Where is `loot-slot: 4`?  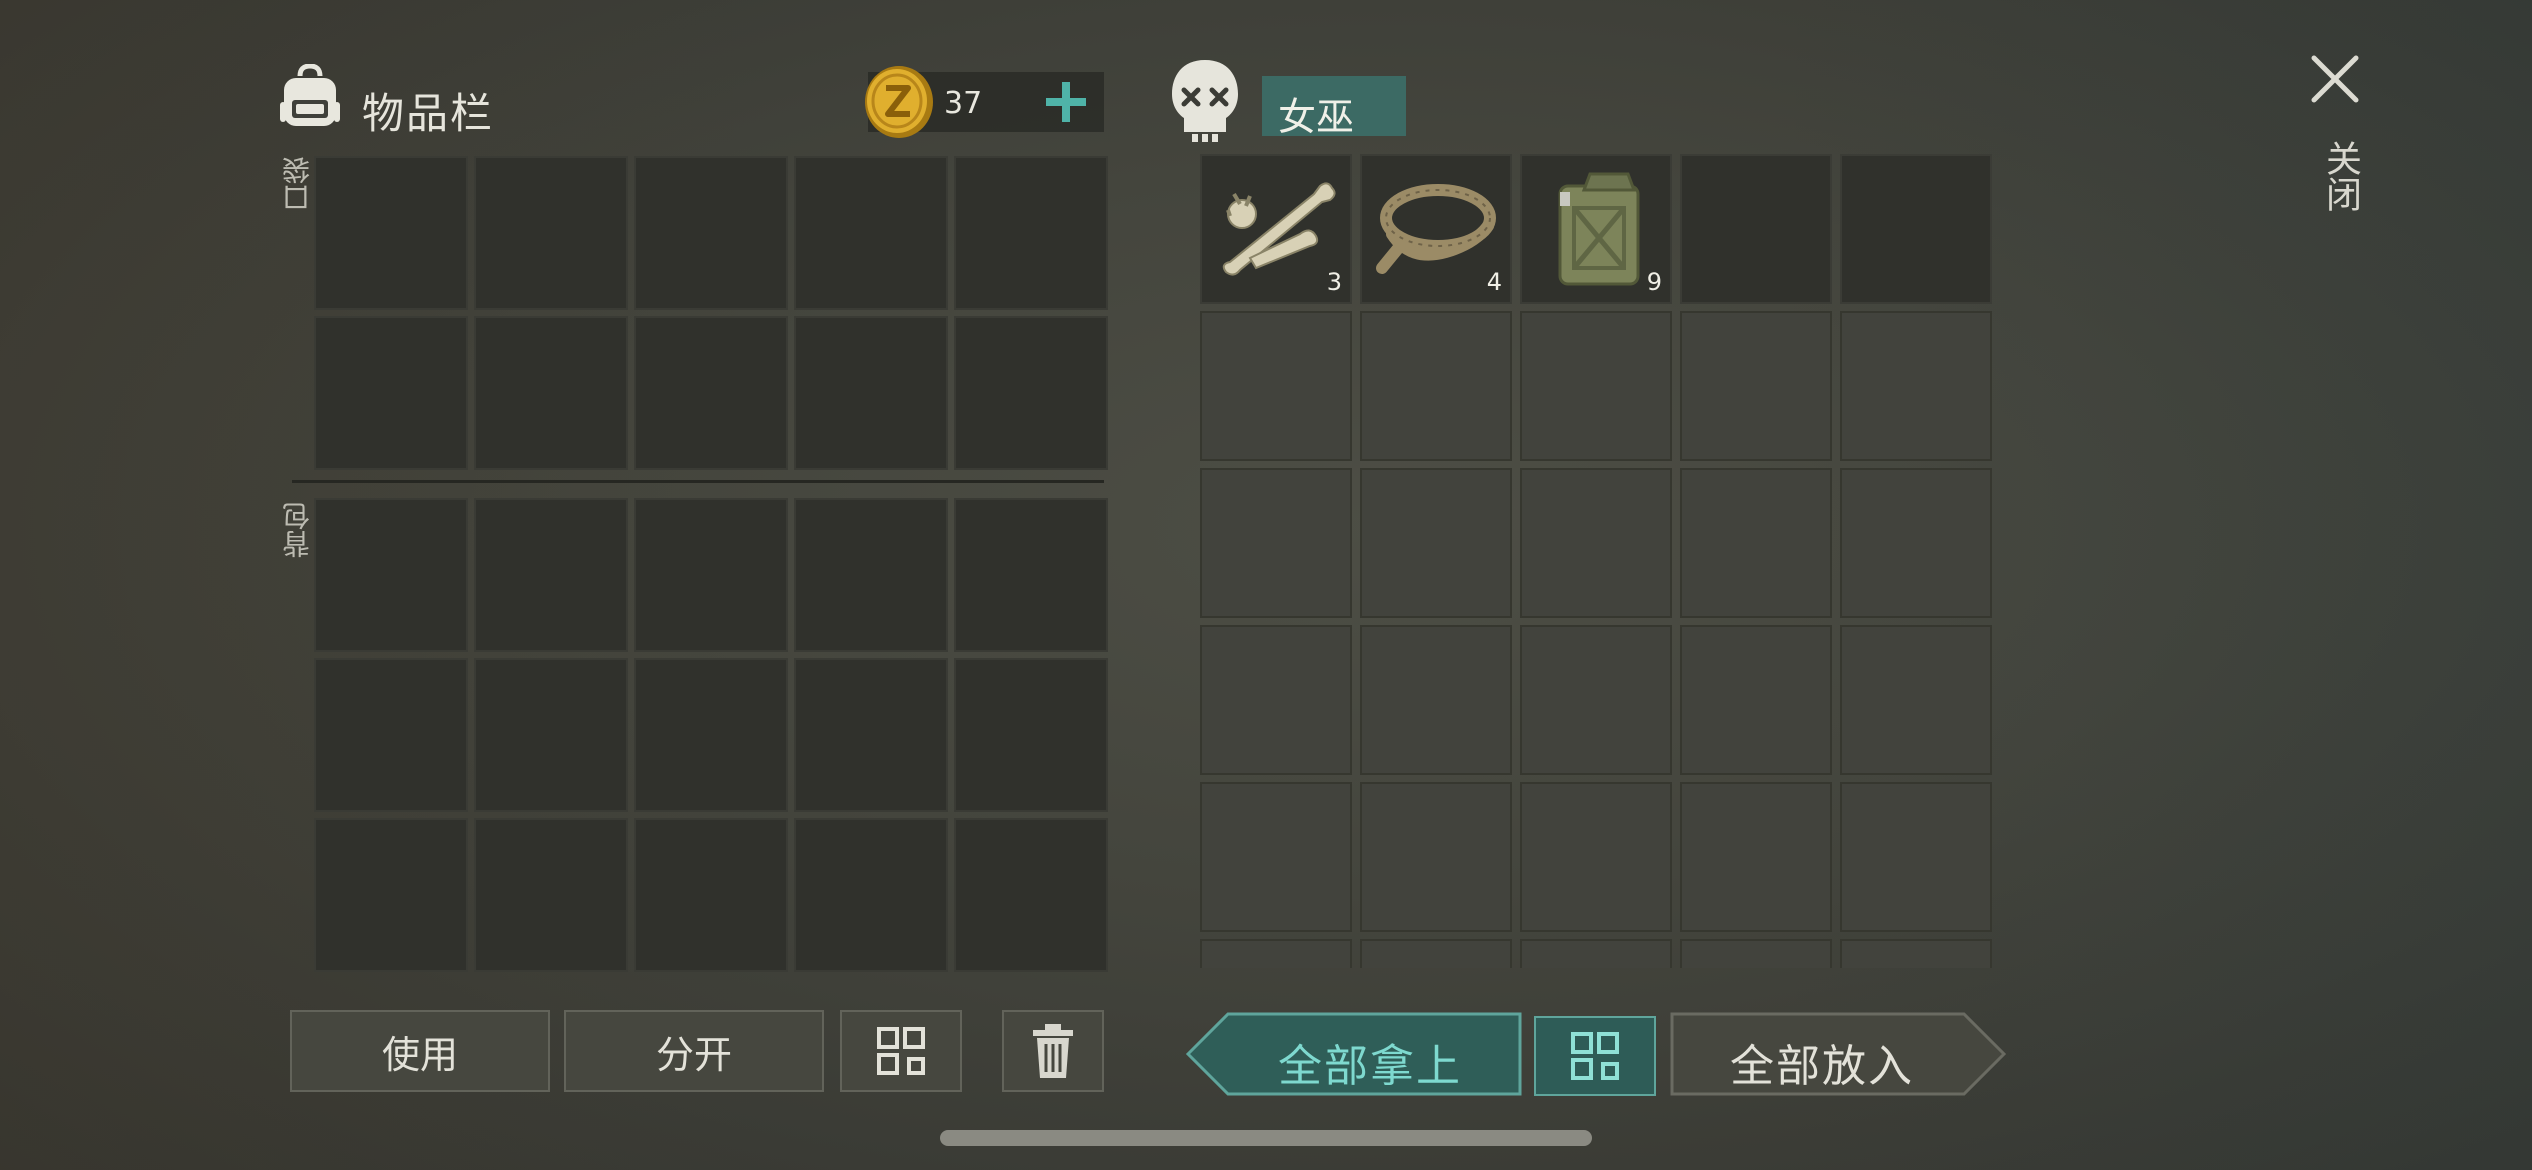 loot-slot: 4 is located at coordinates (1436, 229).